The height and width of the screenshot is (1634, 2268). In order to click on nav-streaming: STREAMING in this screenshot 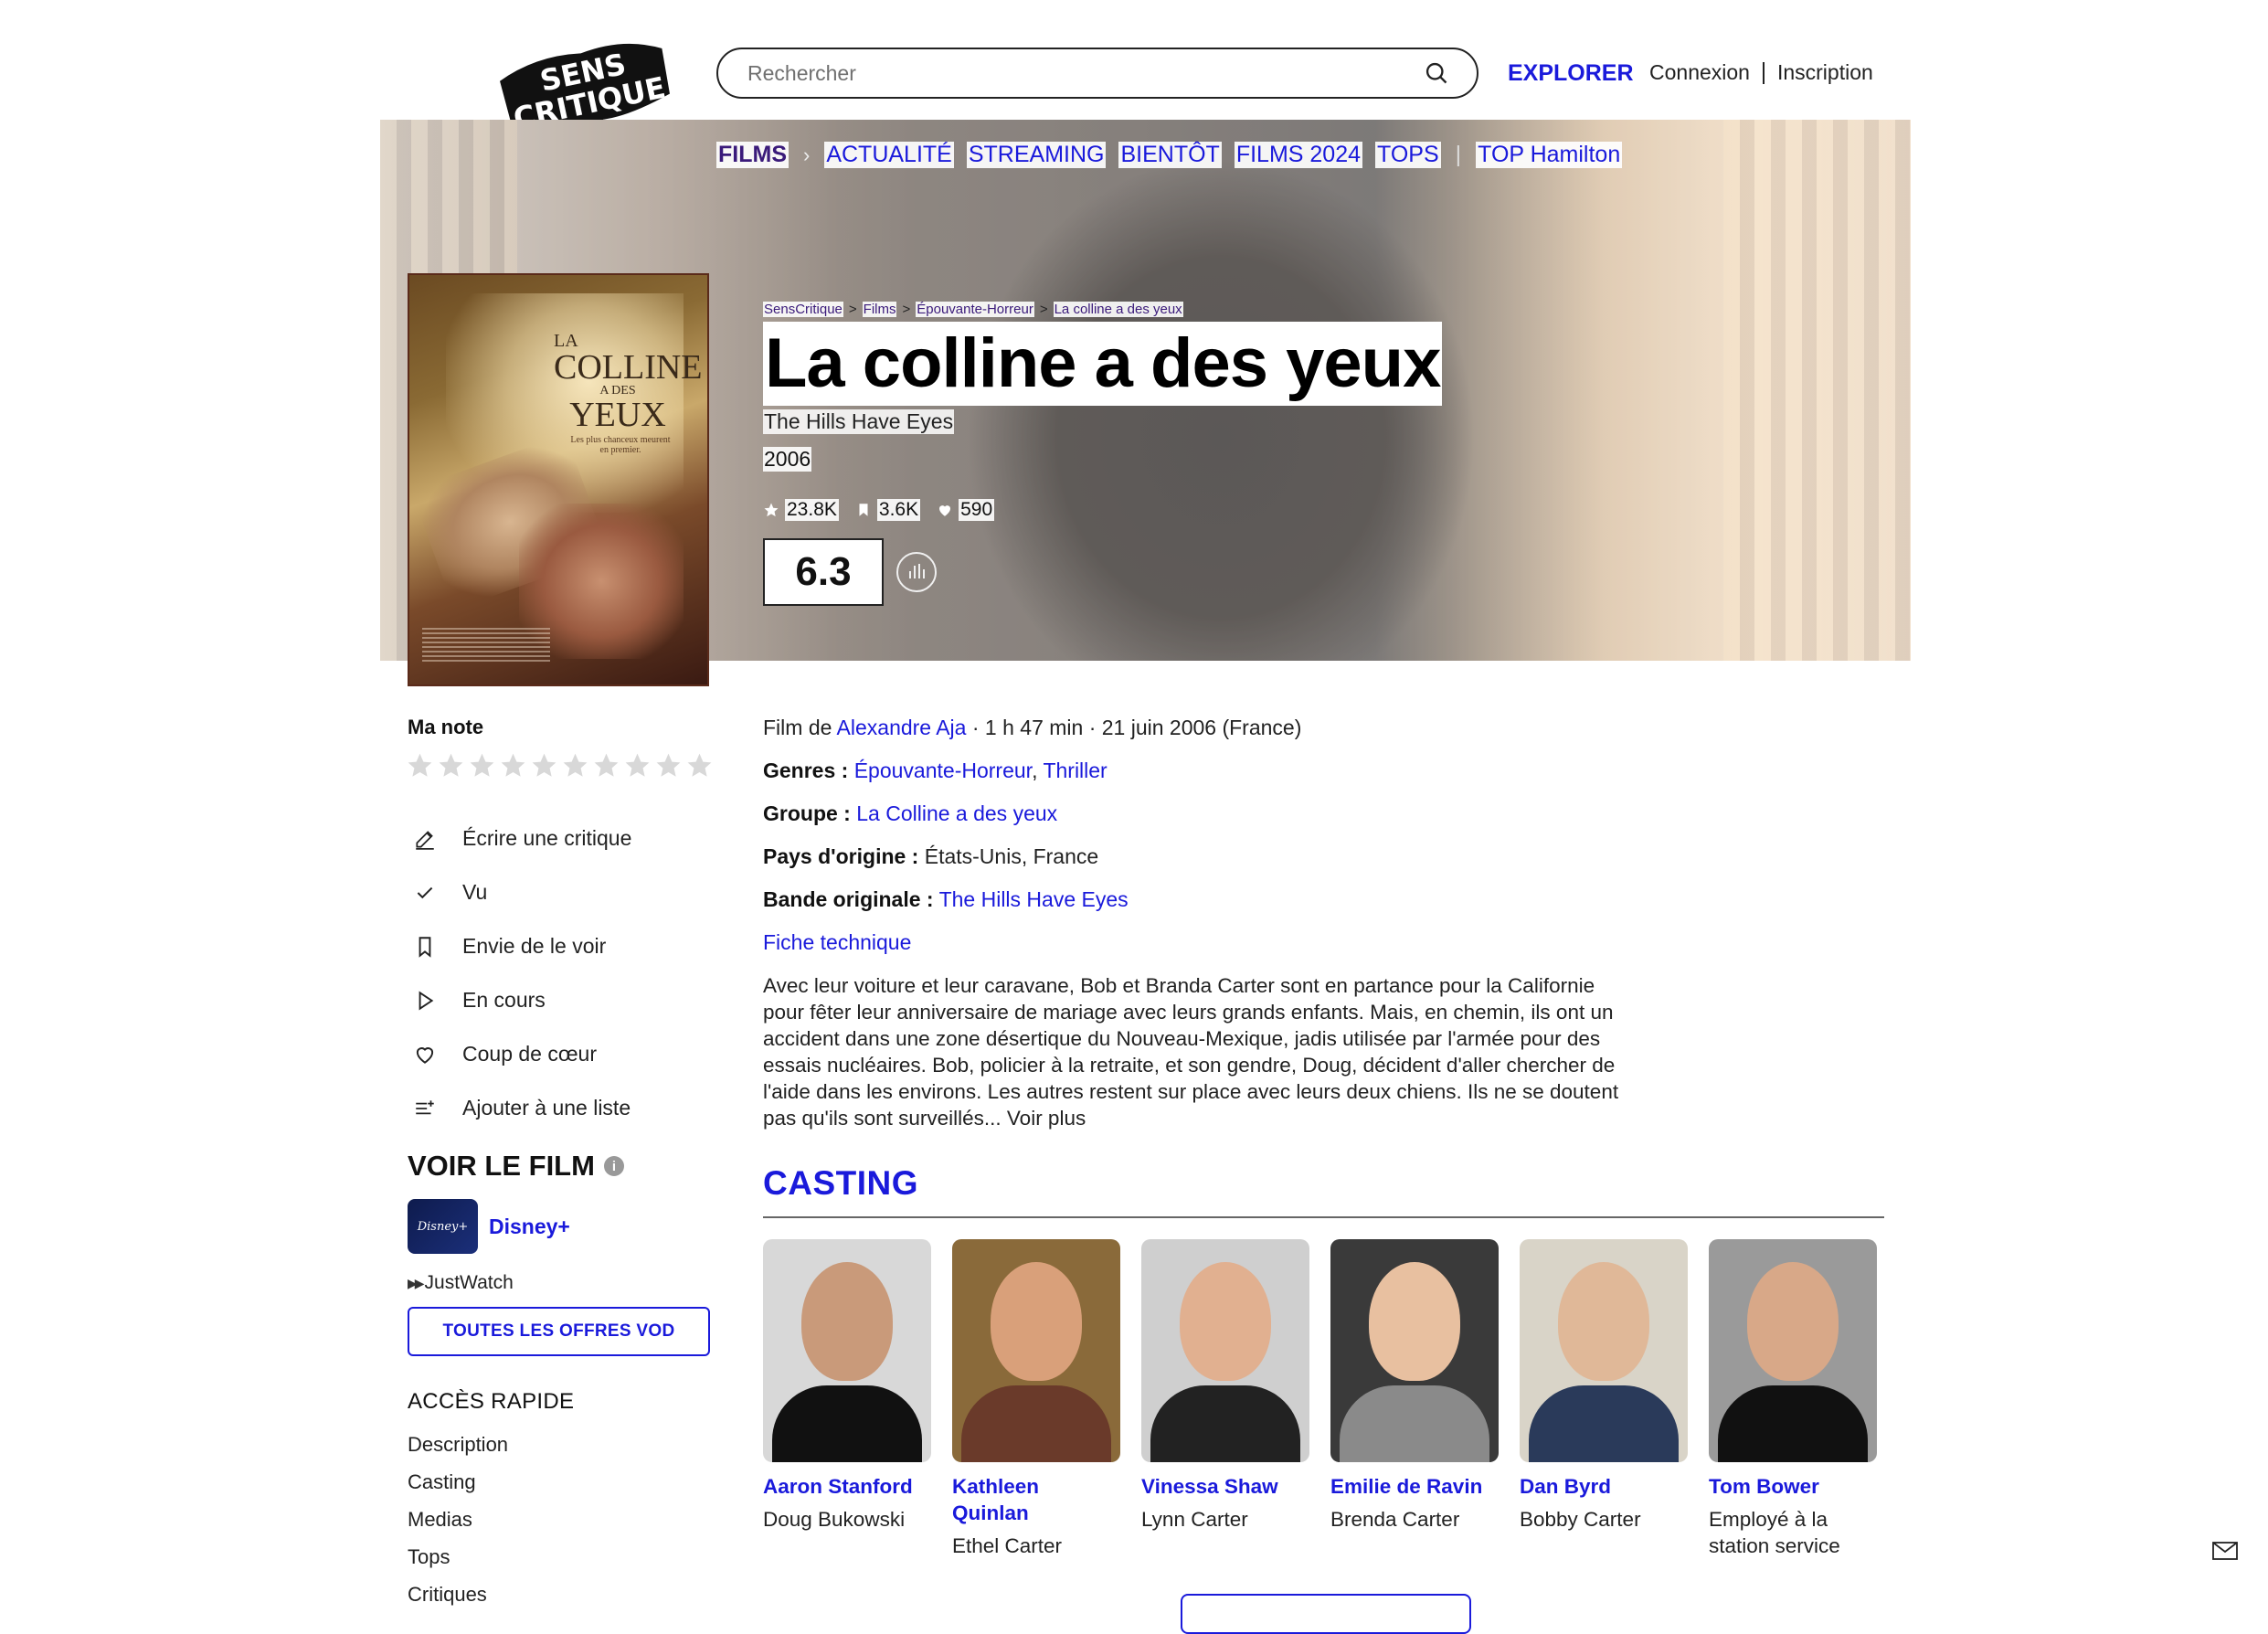, I will do `click(1036, 155)`.